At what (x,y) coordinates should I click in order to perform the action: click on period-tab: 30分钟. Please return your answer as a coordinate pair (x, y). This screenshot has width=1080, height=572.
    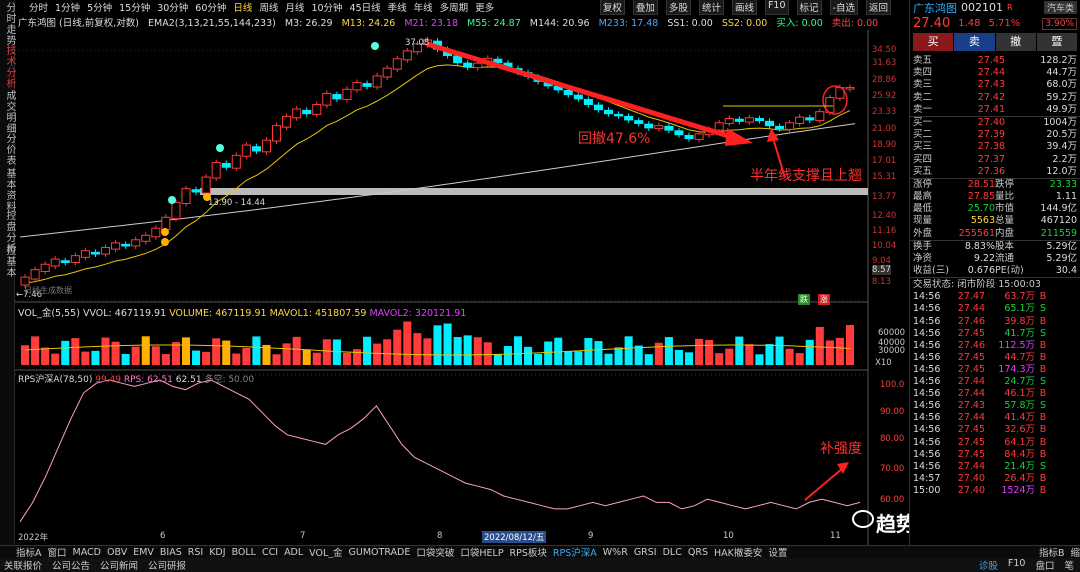
    Looking at the image, I should click on (172, 7).